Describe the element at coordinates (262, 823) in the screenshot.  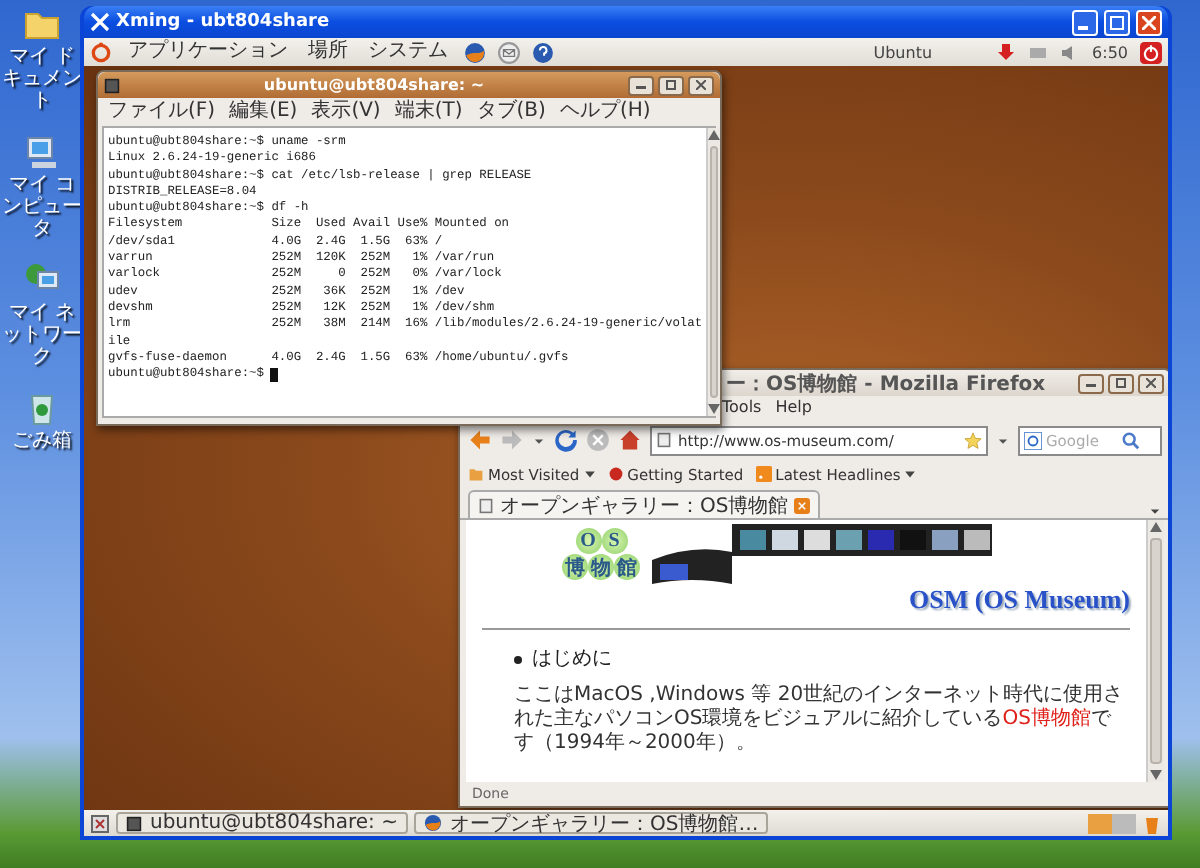
I see `taskbar-button: ubuntu@ubt804share: ~` at that location.